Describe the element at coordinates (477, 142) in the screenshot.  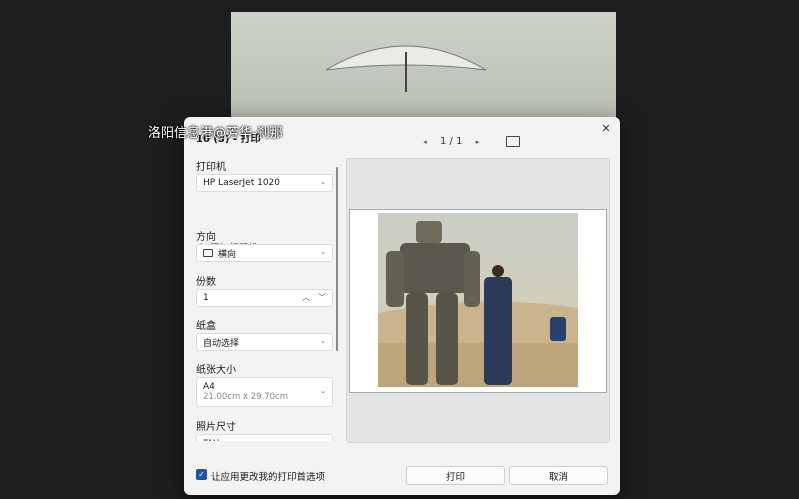
I see `next-page-icon: ▸` at that location.